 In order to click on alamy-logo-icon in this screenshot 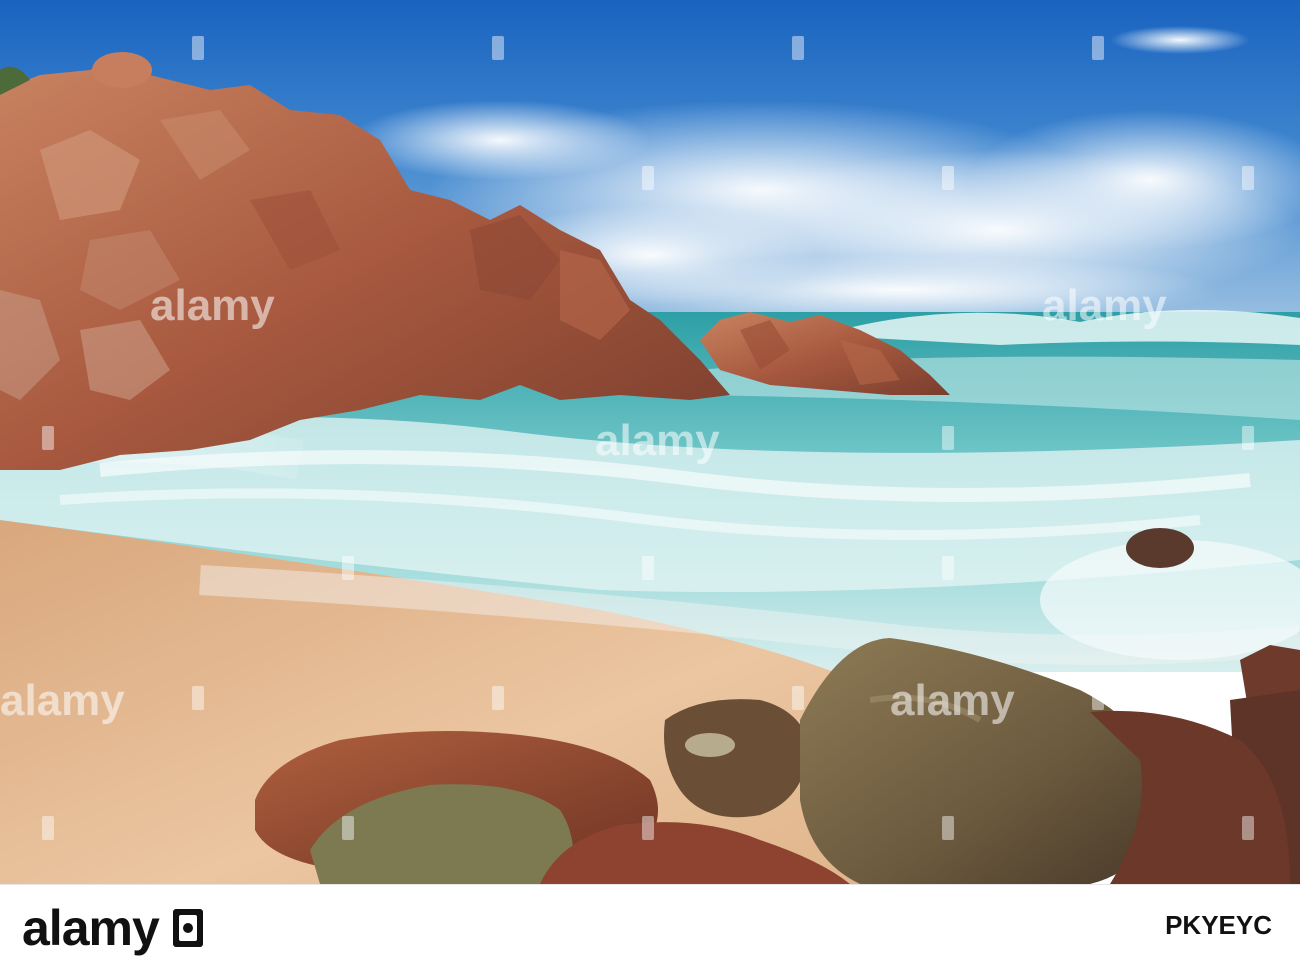, I will do `click(187, 928)`.